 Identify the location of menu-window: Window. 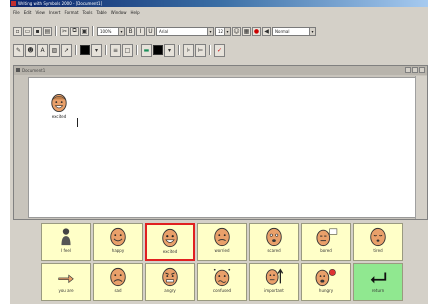
(119, 12).